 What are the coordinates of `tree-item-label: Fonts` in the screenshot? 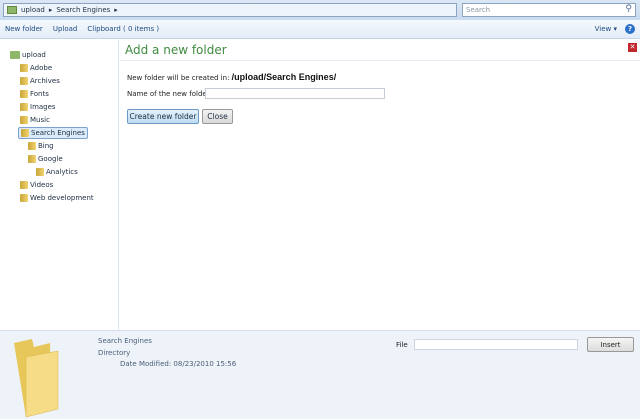 It's located at (39, 94).